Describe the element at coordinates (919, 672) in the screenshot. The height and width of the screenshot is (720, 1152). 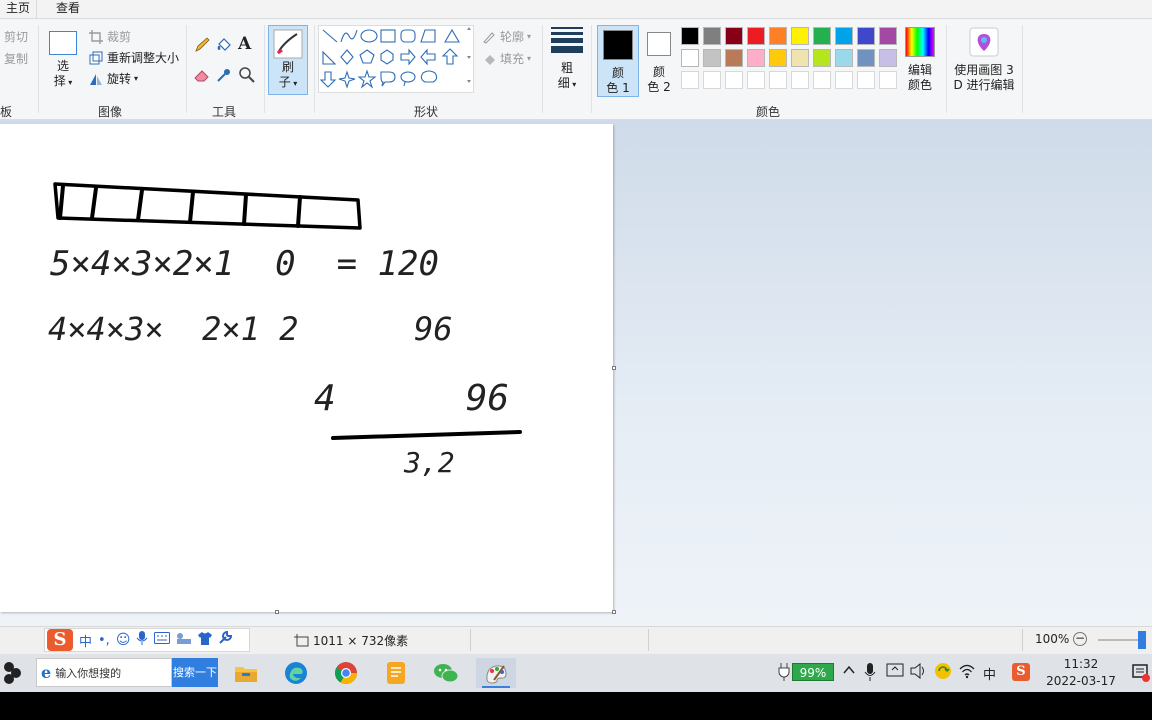
I see `volume-icon` at that location.